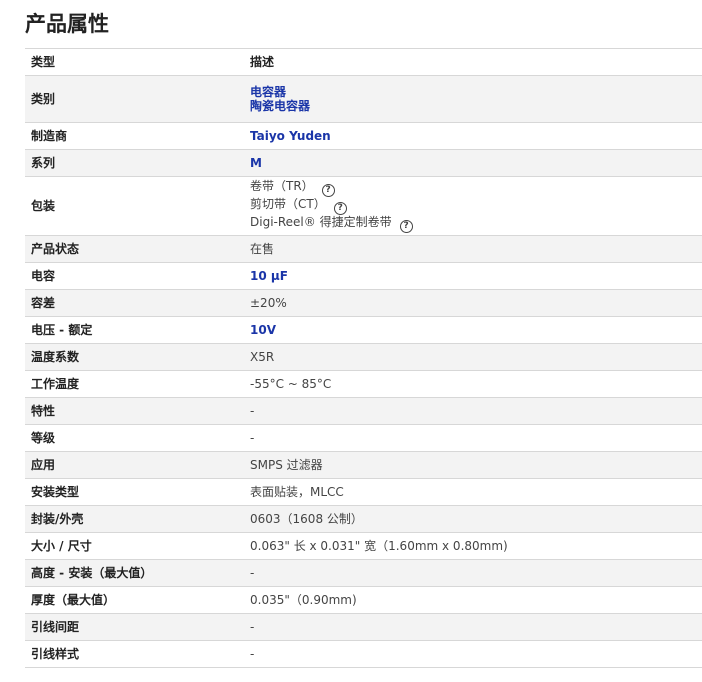 This screenshot has width=702, height=682. Describe the element at coordinates (67, 24) in the screenshot. I see `page-title: 产品属性` at that location.